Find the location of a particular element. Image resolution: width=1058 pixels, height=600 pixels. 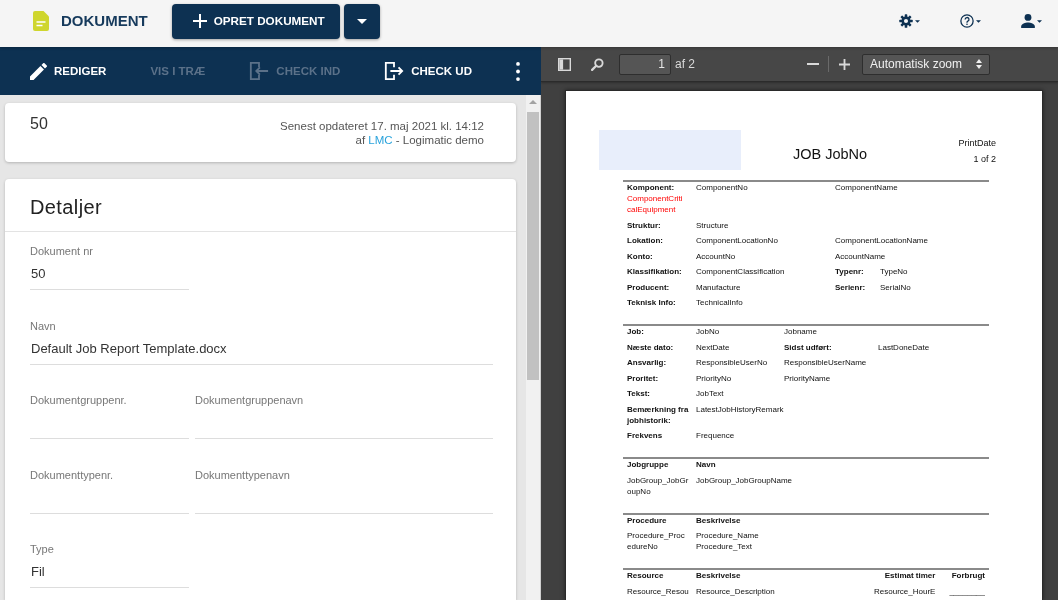

field-label: Dokument nr is located at coordinates (62, 251).